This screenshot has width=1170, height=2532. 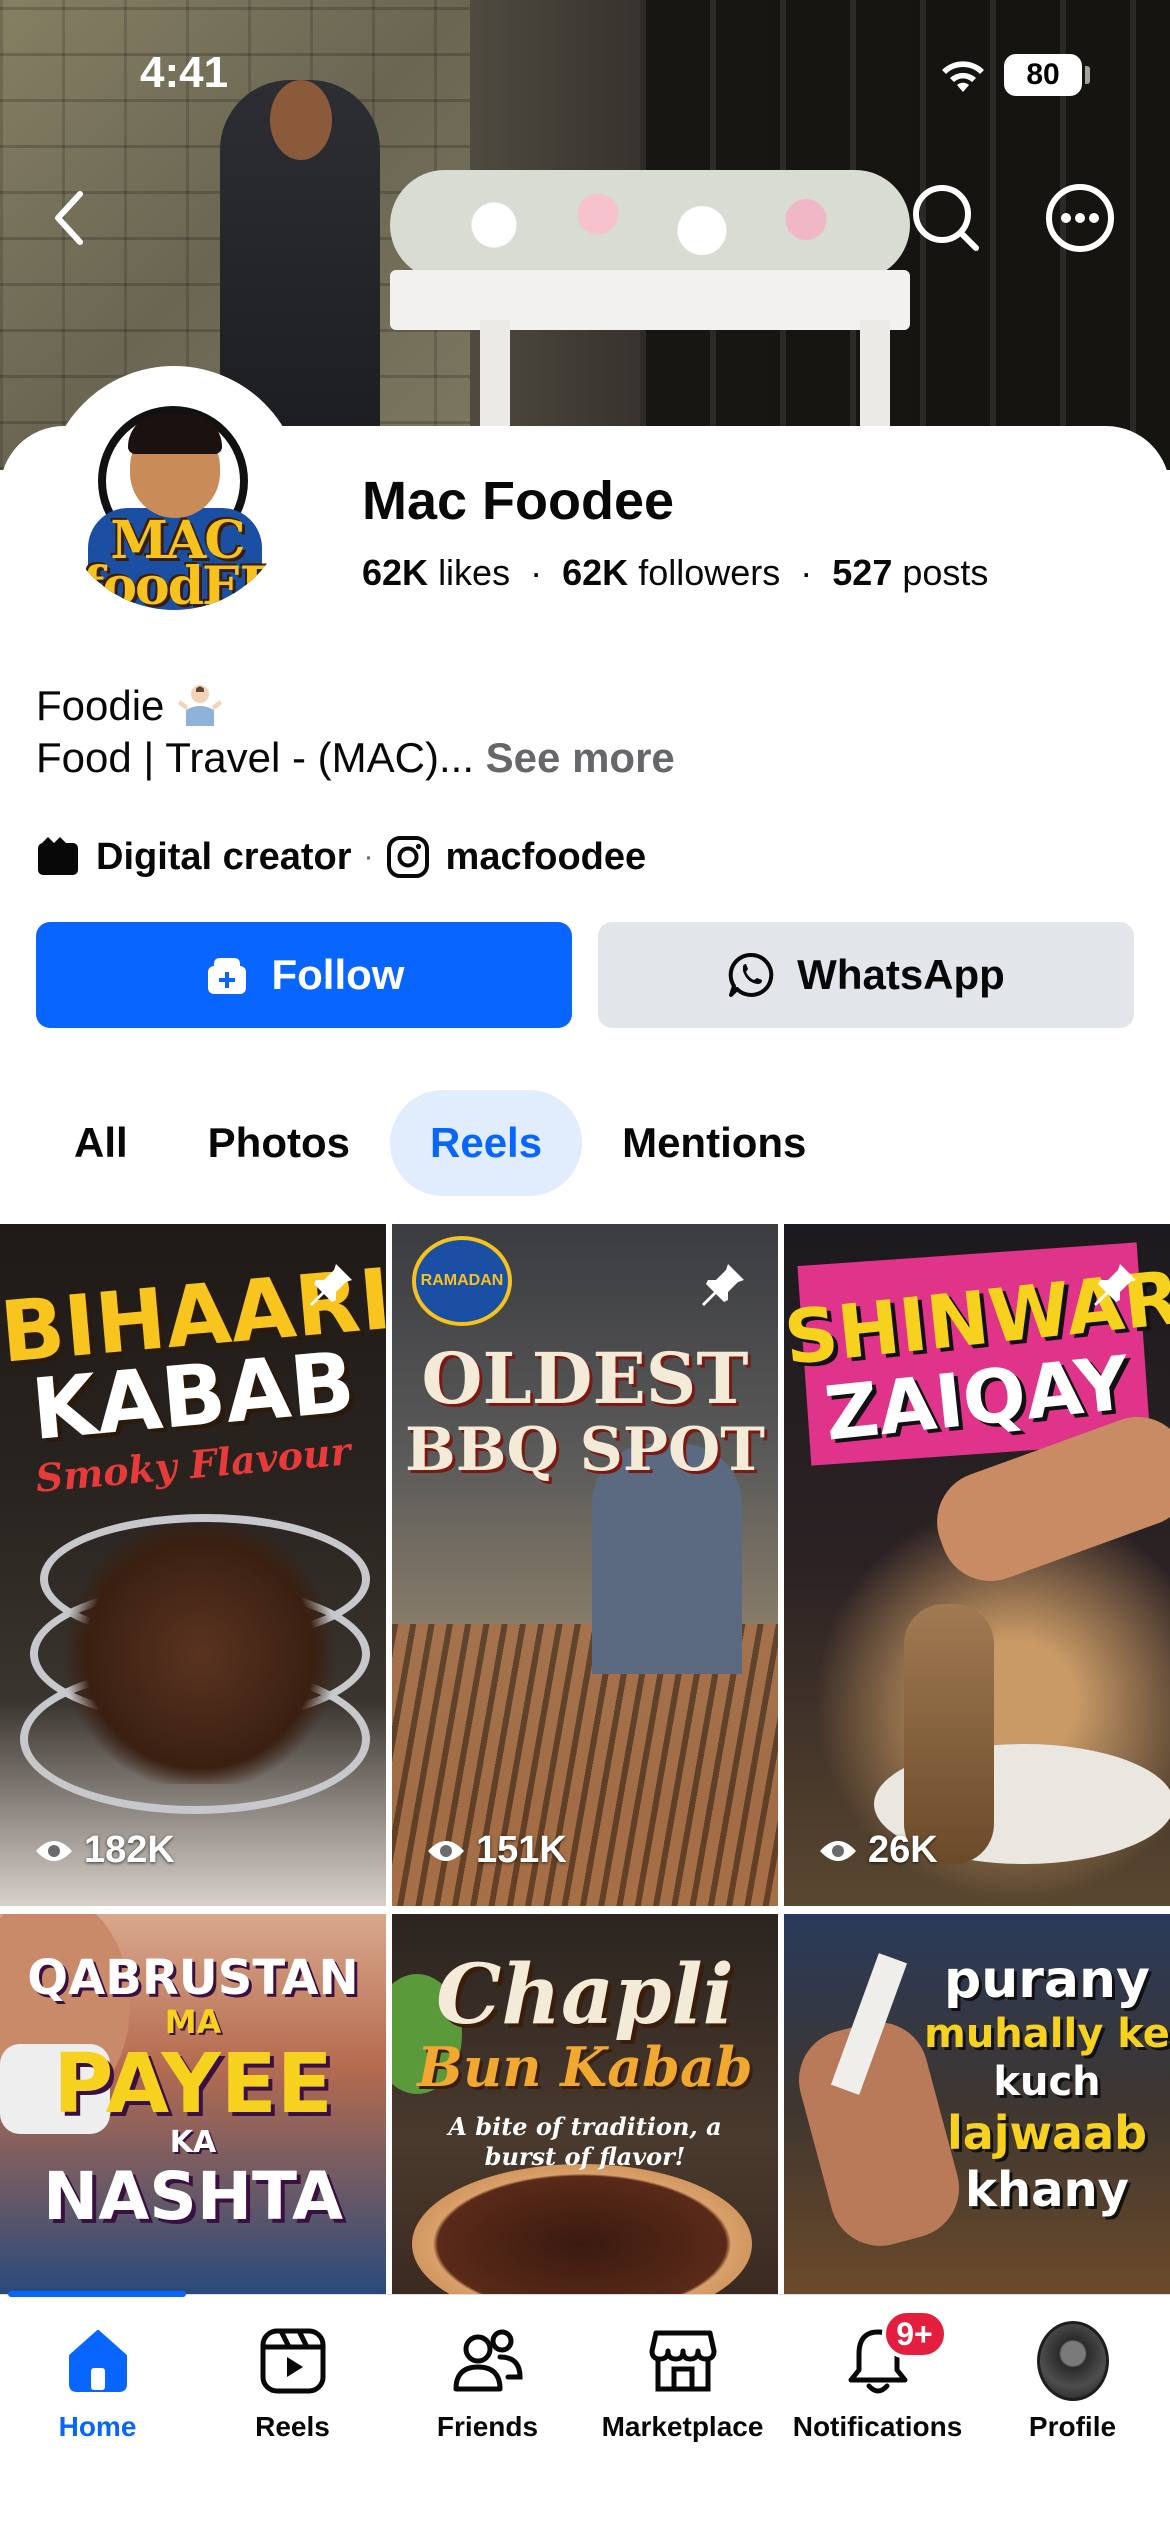 What do you see at coordinates (1087, 75) in the screenshot?
I see `battery-tip` at bounding box center [1087, 75].